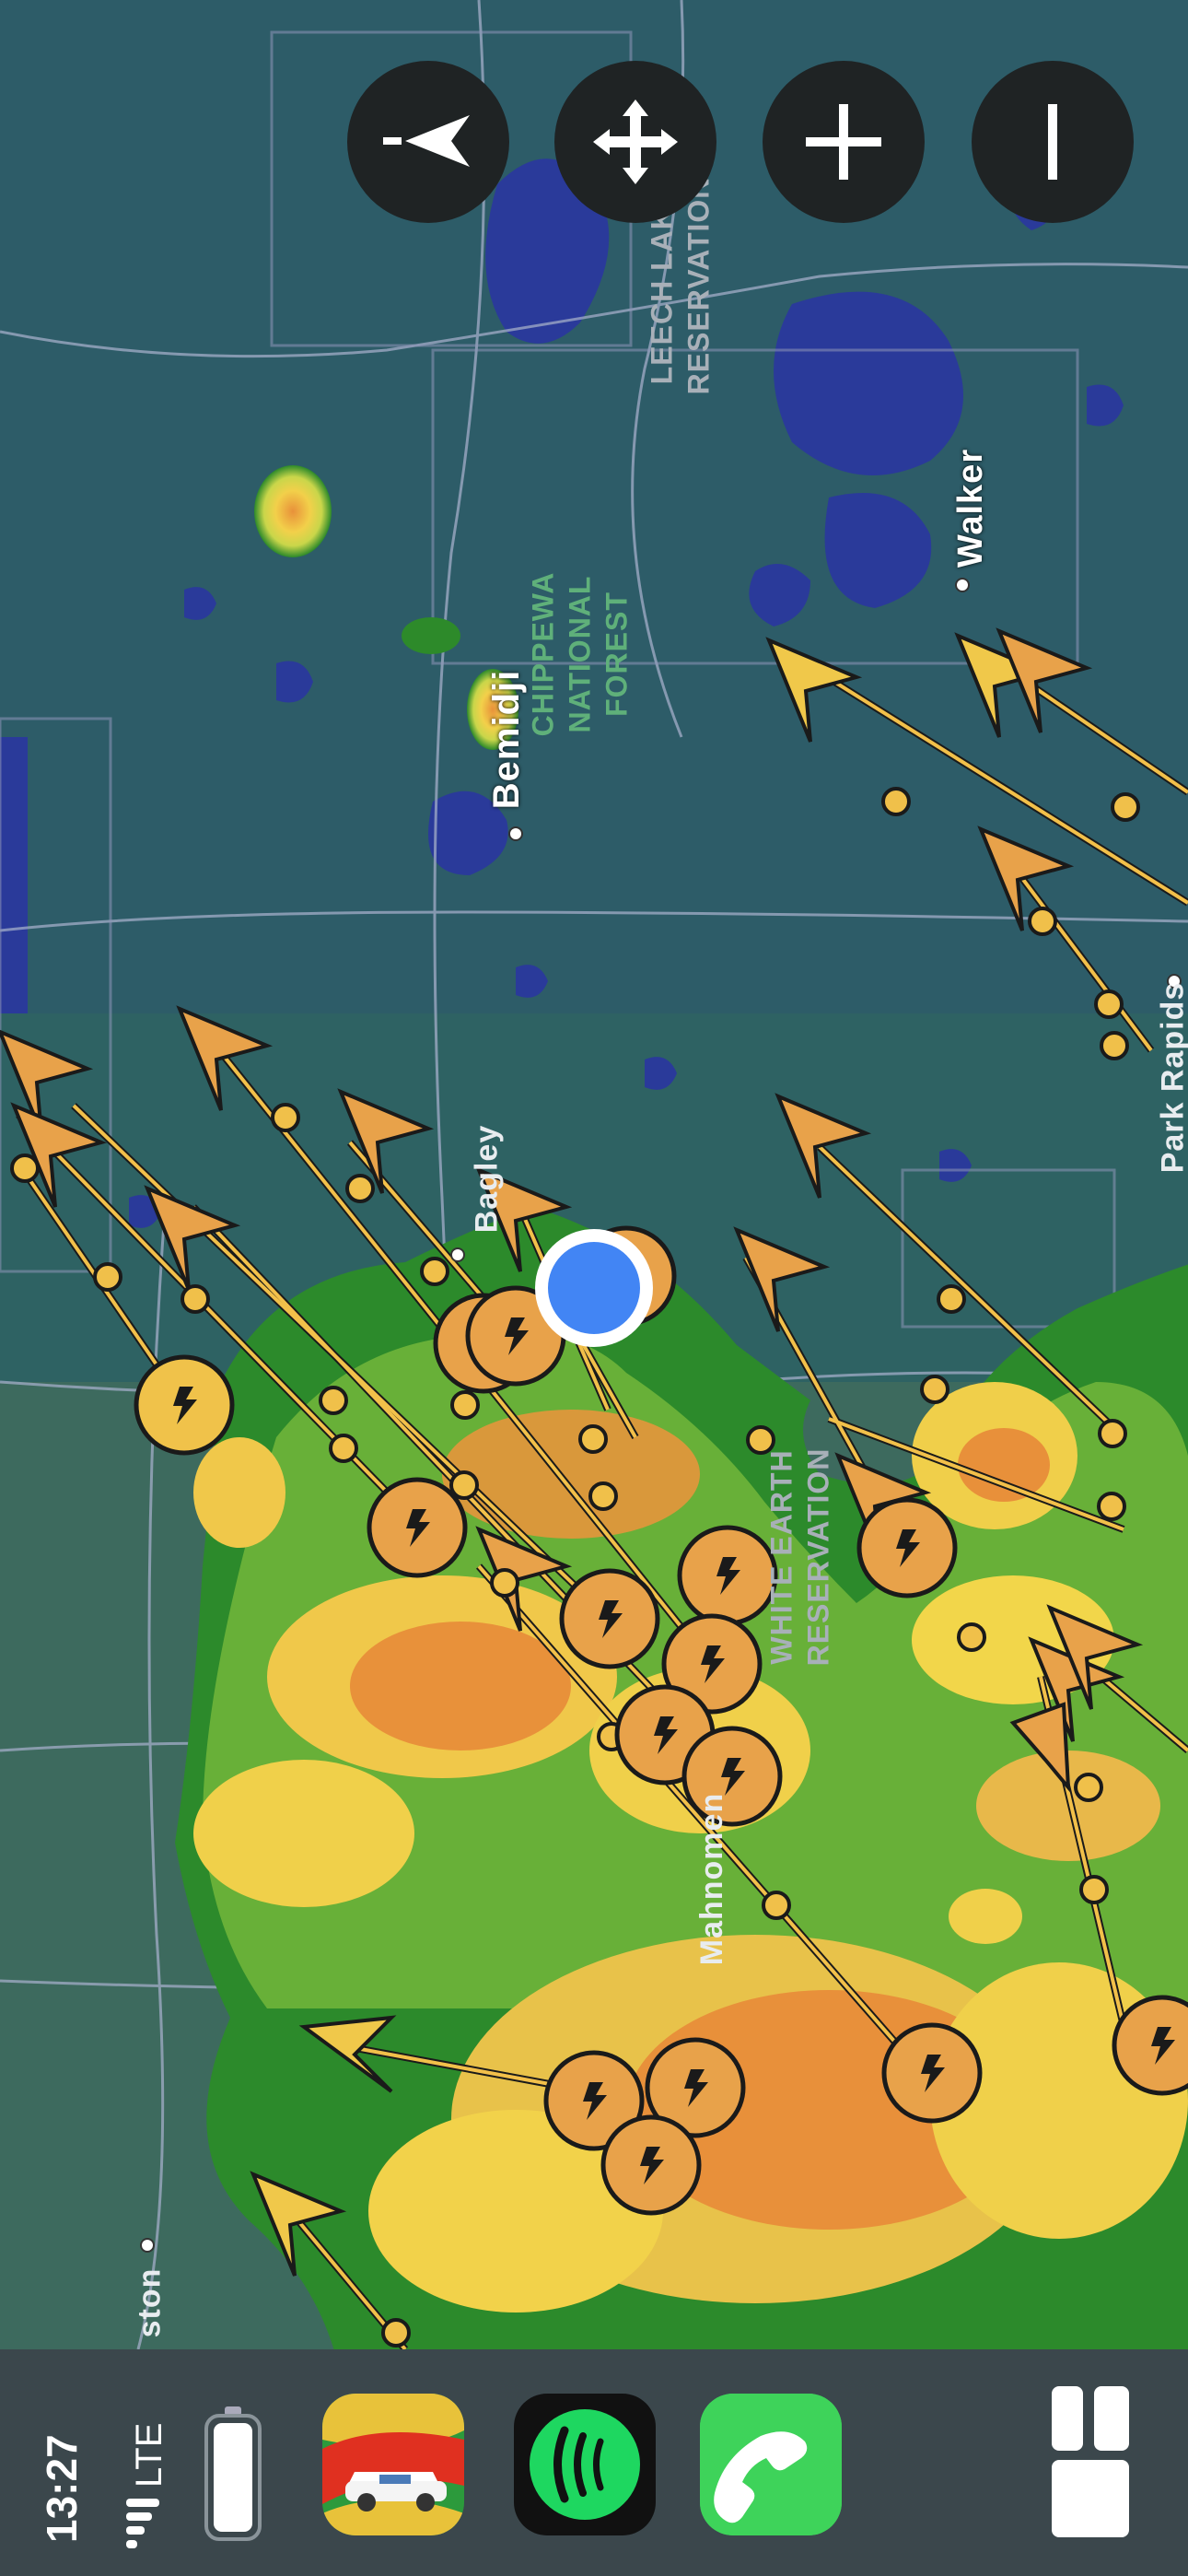  What do you see at coordinates (799, 1557) in the screenshot?
I see `region-label-white-earth: WHITE EARTH RESERVATION` at bounding box center [799, 1557].